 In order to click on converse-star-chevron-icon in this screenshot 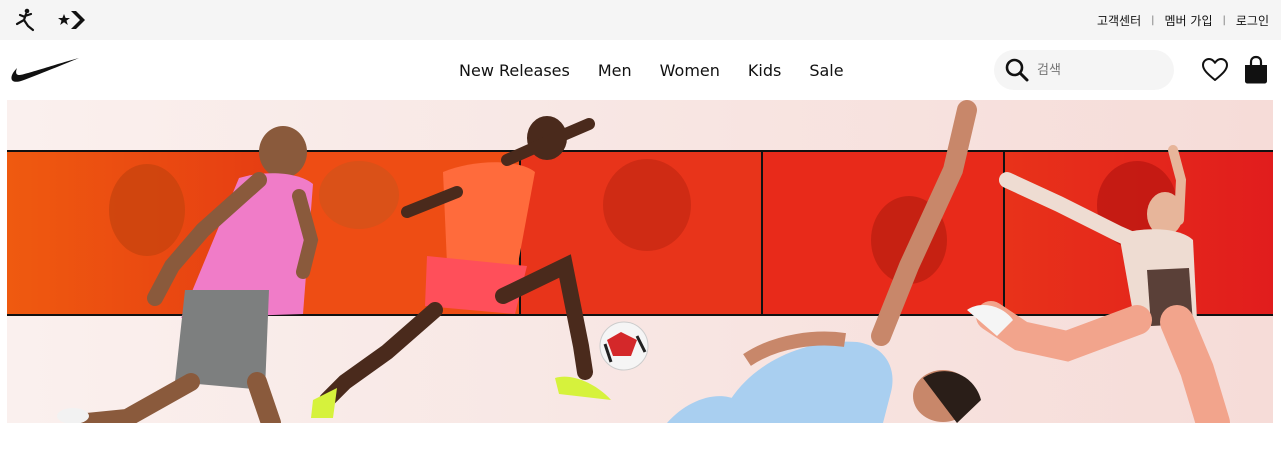, I will do `click(72, 20)`.